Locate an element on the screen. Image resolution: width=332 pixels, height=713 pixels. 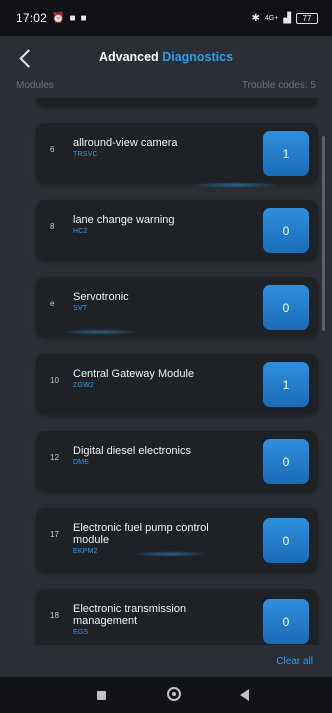
module-name: Servotronic is located at coordinates (101, 297).